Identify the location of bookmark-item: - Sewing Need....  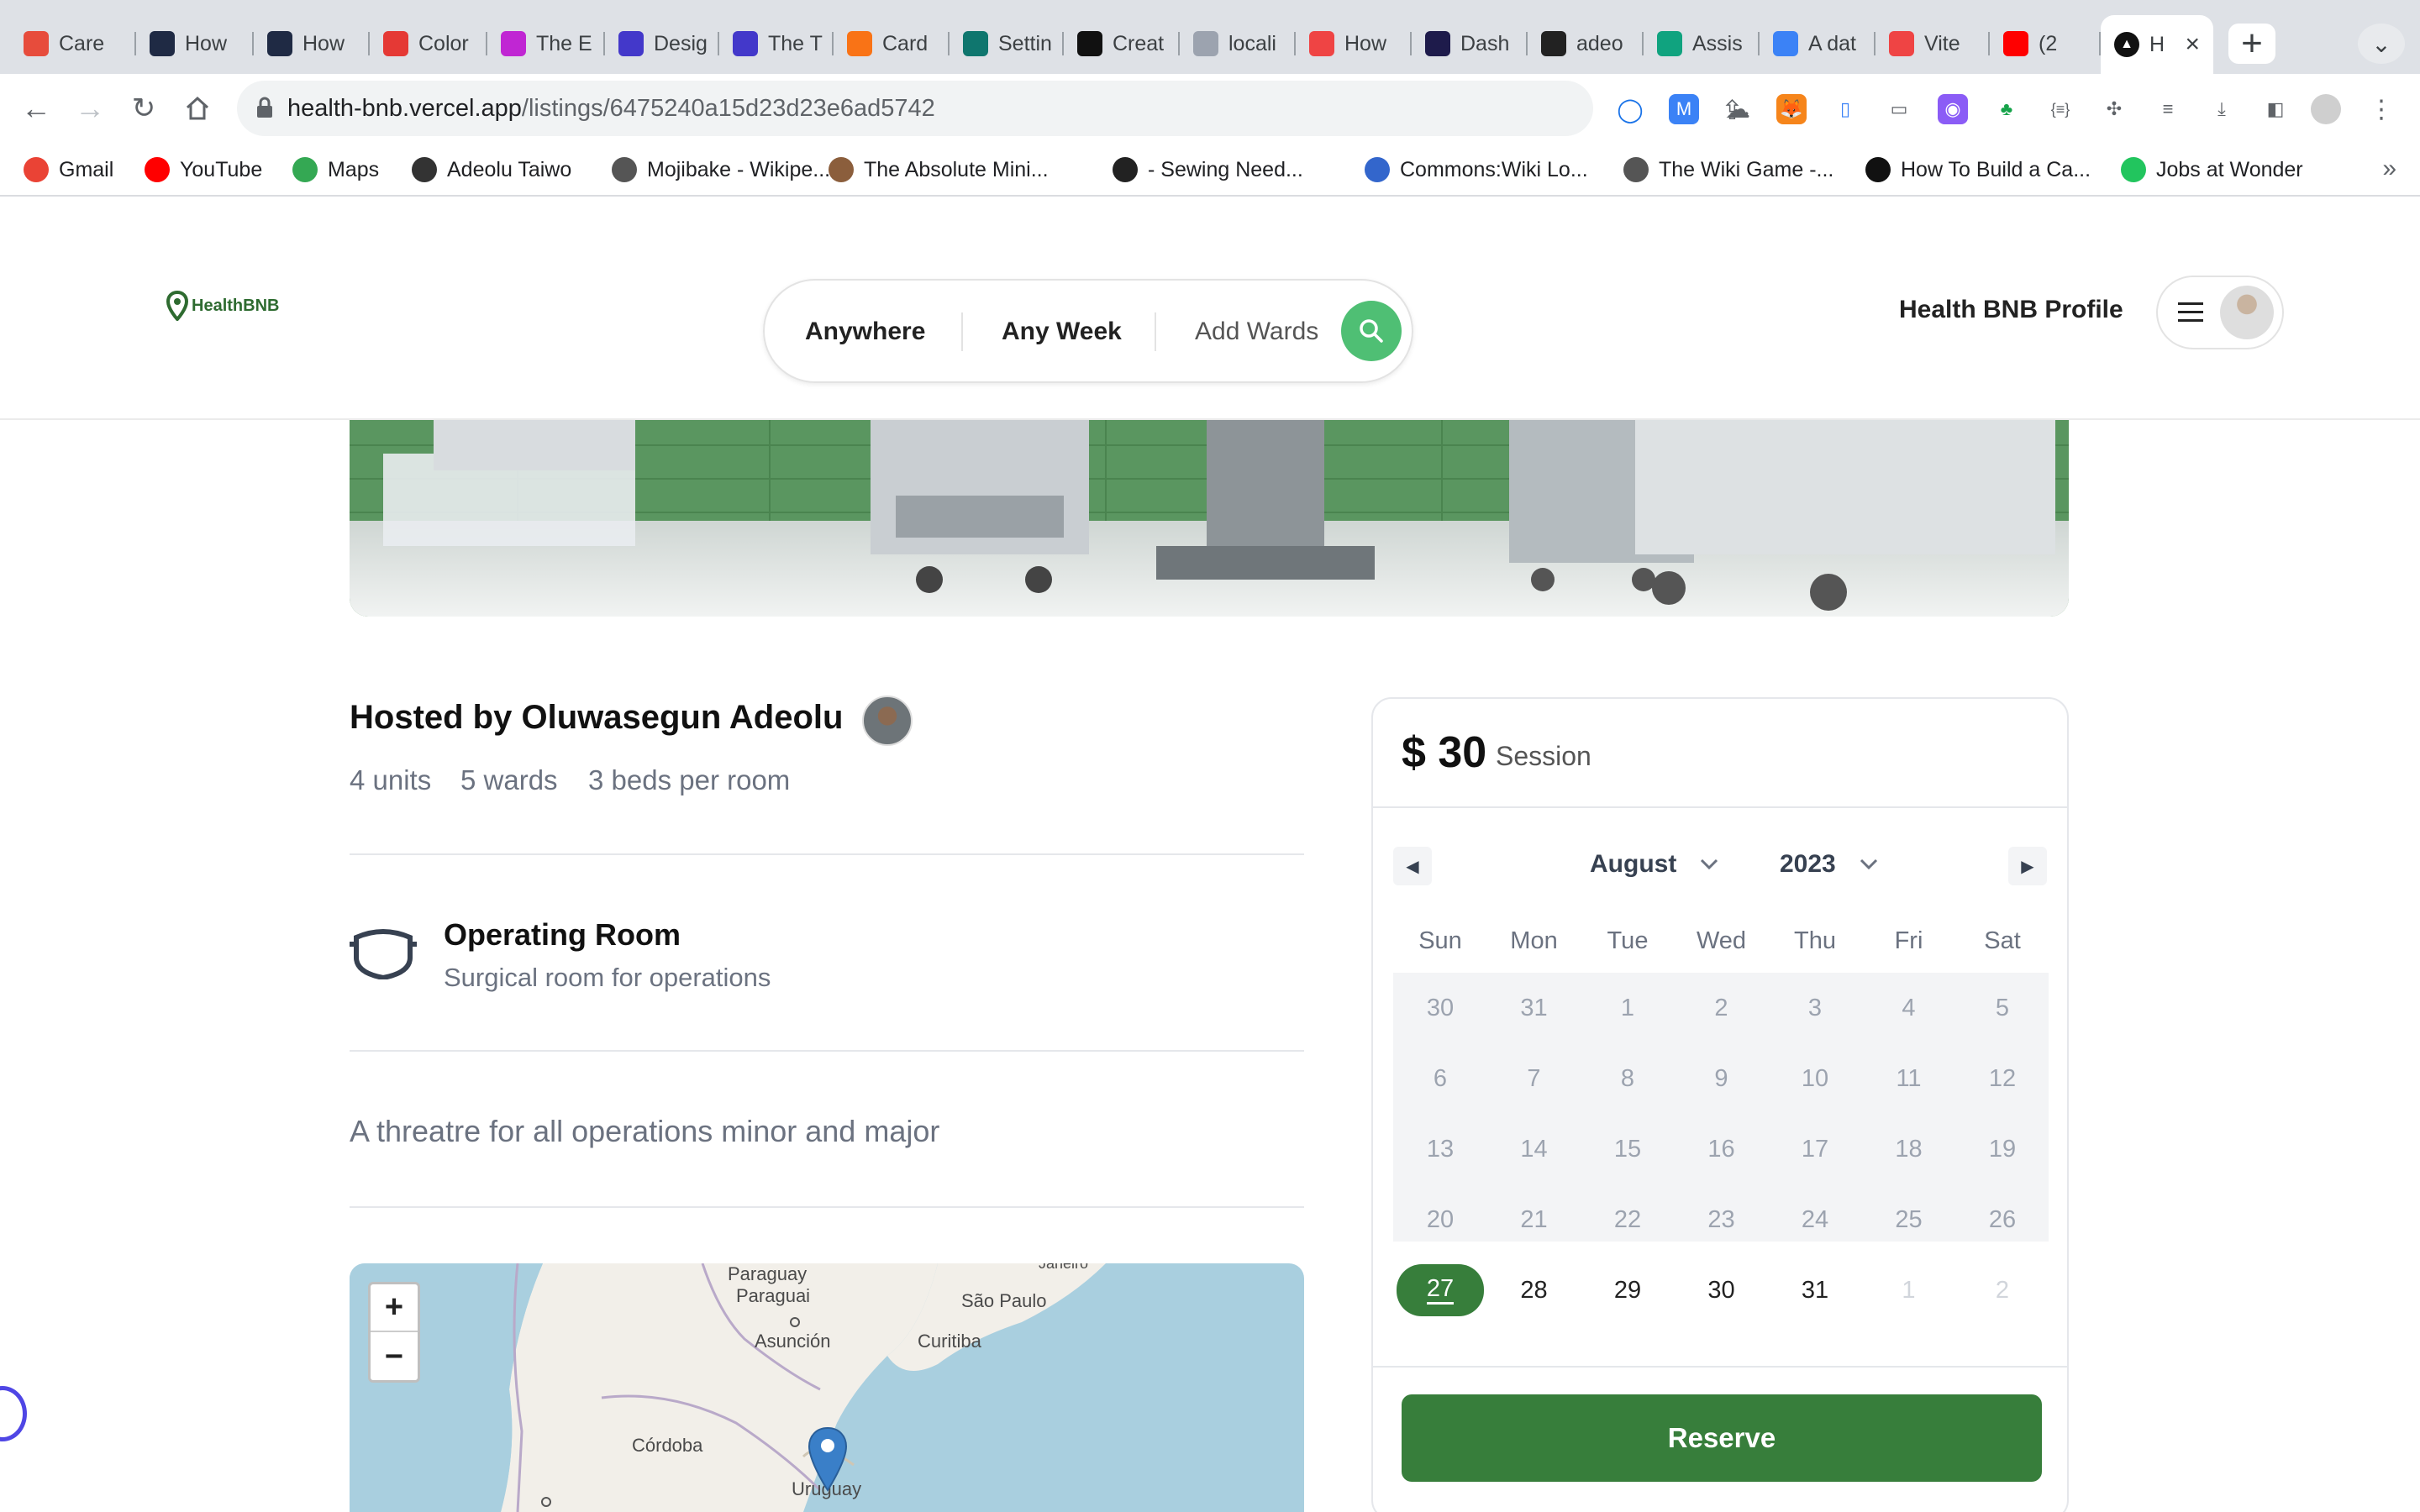
(1208, 169).